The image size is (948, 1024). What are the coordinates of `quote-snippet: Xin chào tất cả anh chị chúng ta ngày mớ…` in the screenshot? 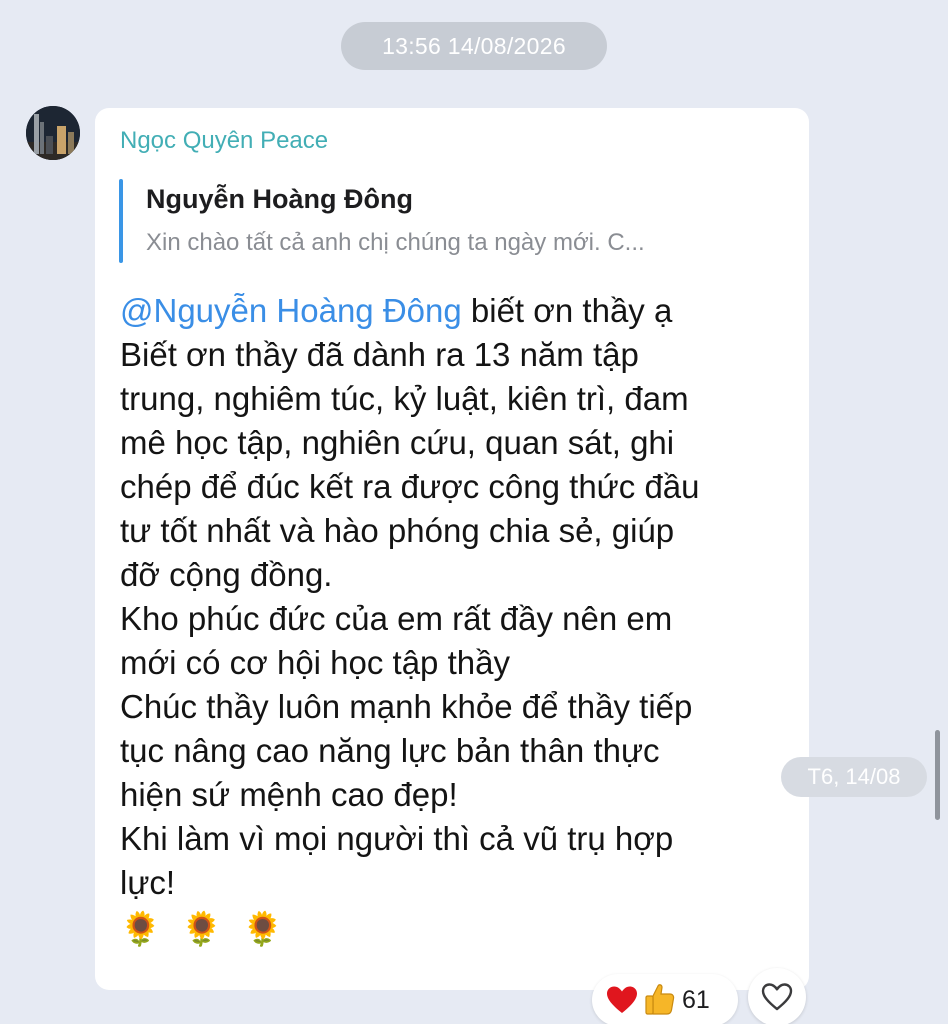 It's located at (395, 242).